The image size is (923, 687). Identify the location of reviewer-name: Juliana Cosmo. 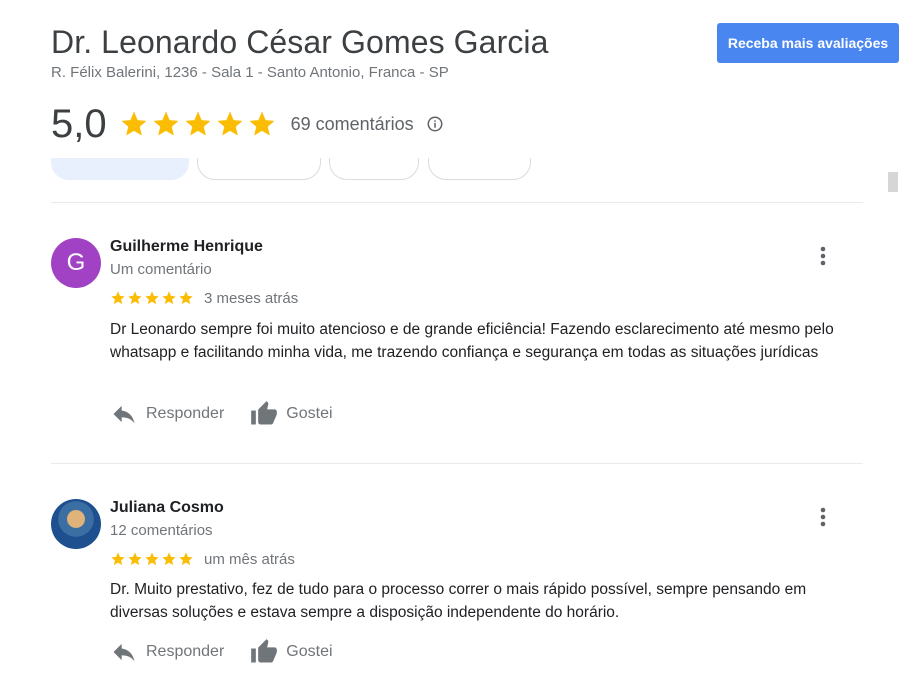
(167, 508).